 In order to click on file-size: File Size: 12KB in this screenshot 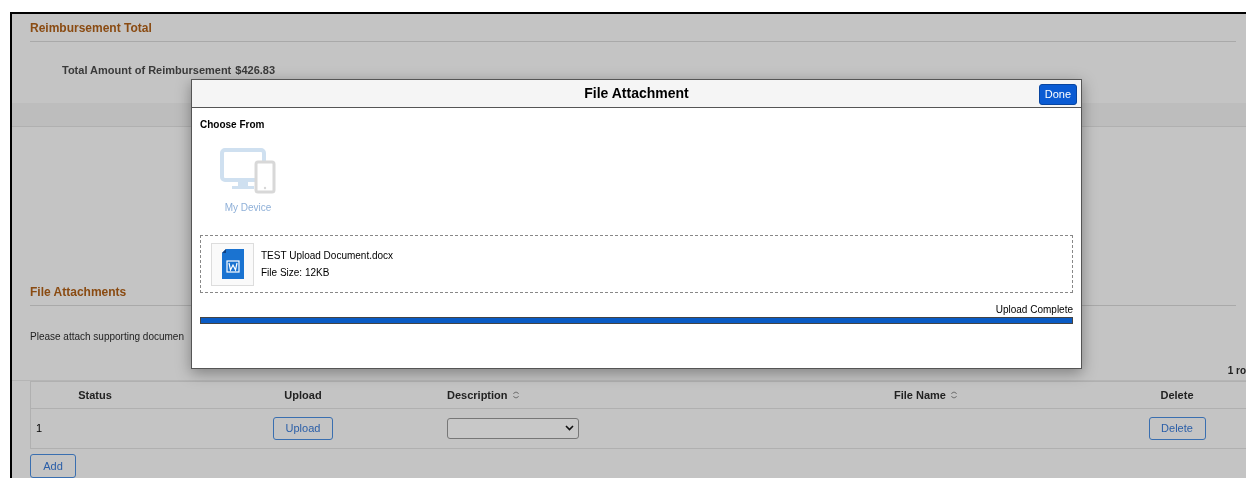, I will do `click(296, 273)`.